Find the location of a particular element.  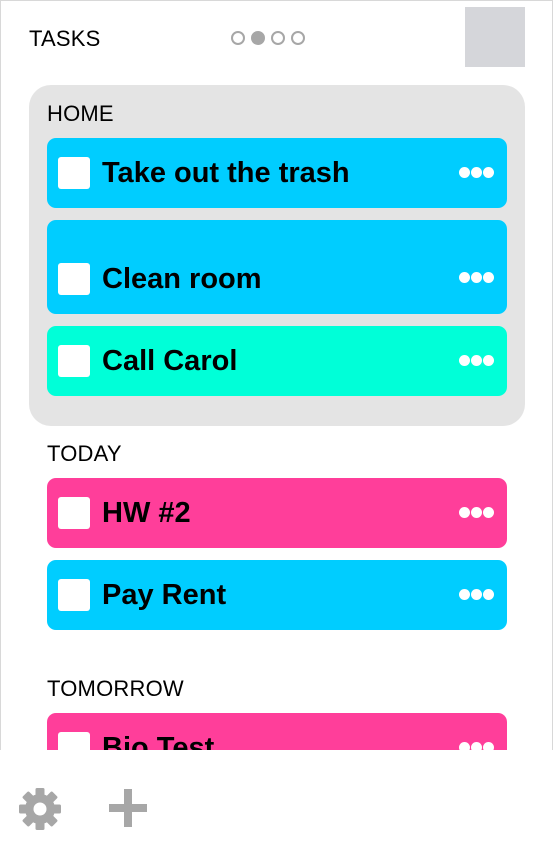

task-name: Bio Test is located at coordinates (158, 741).